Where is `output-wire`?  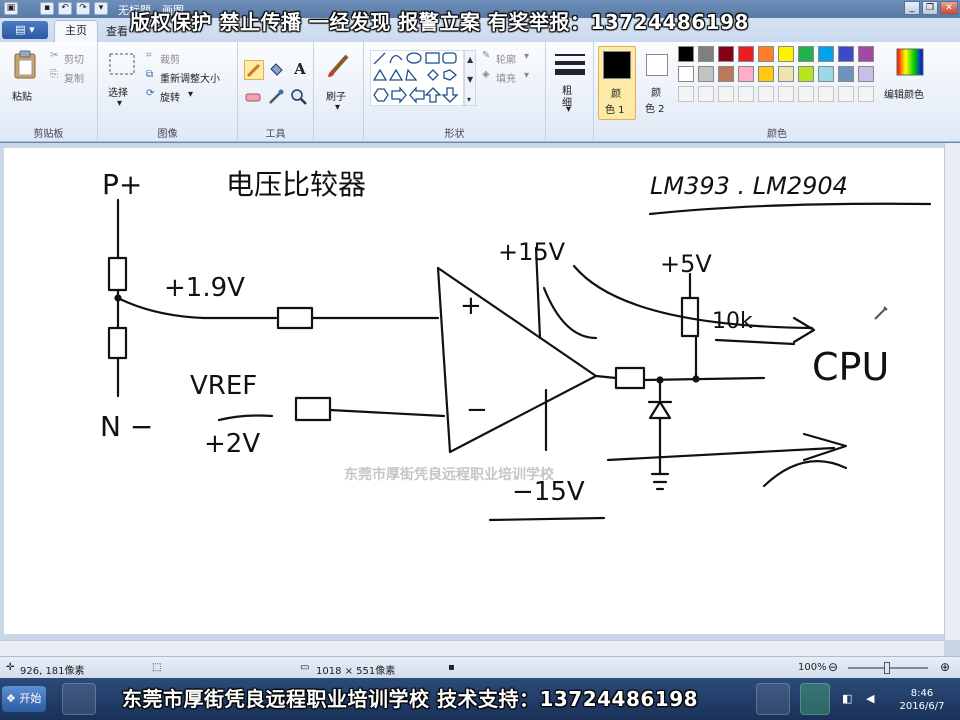
output-wire is located at coordinates (606, 377).